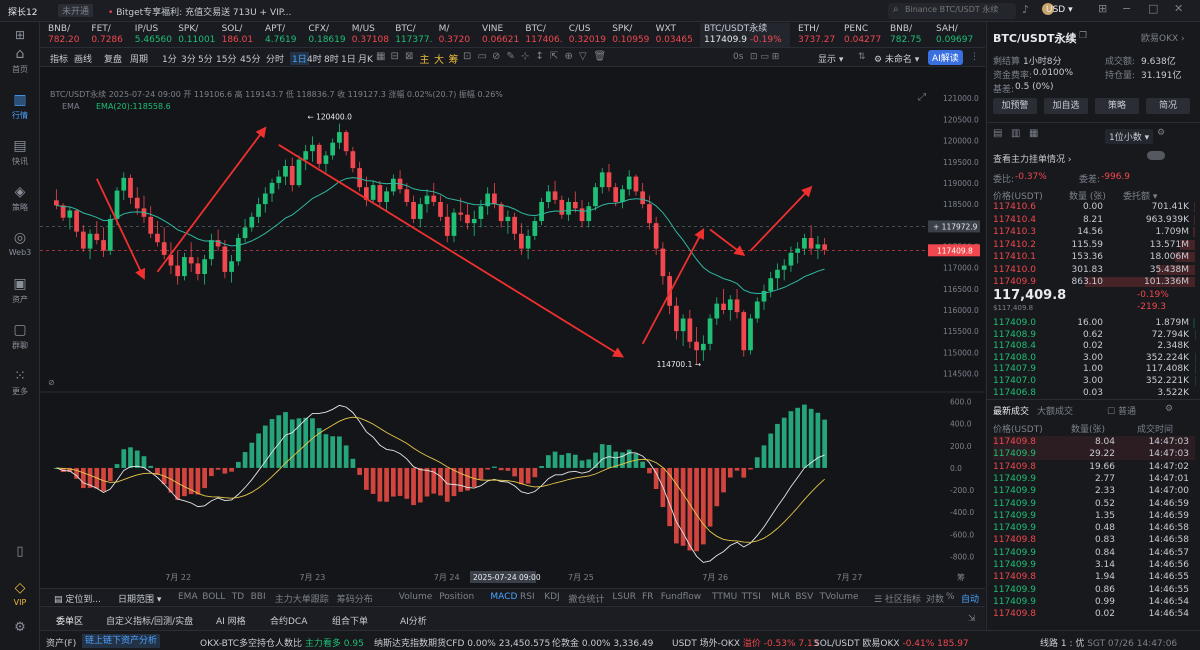  What do you see at coordinates (780, 597) in the screenshot?
I see `indicator-mlr: MLR` at bounding box center [780, 597].